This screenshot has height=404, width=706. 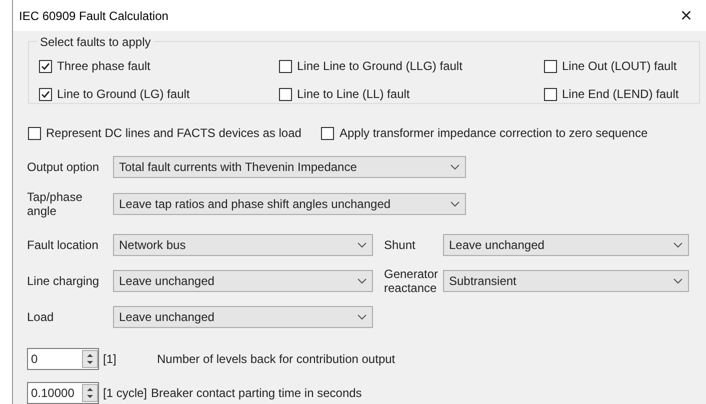 I want to click on spinner-description: Breaker contact parting time in seconds, so click(x=256, y=393).